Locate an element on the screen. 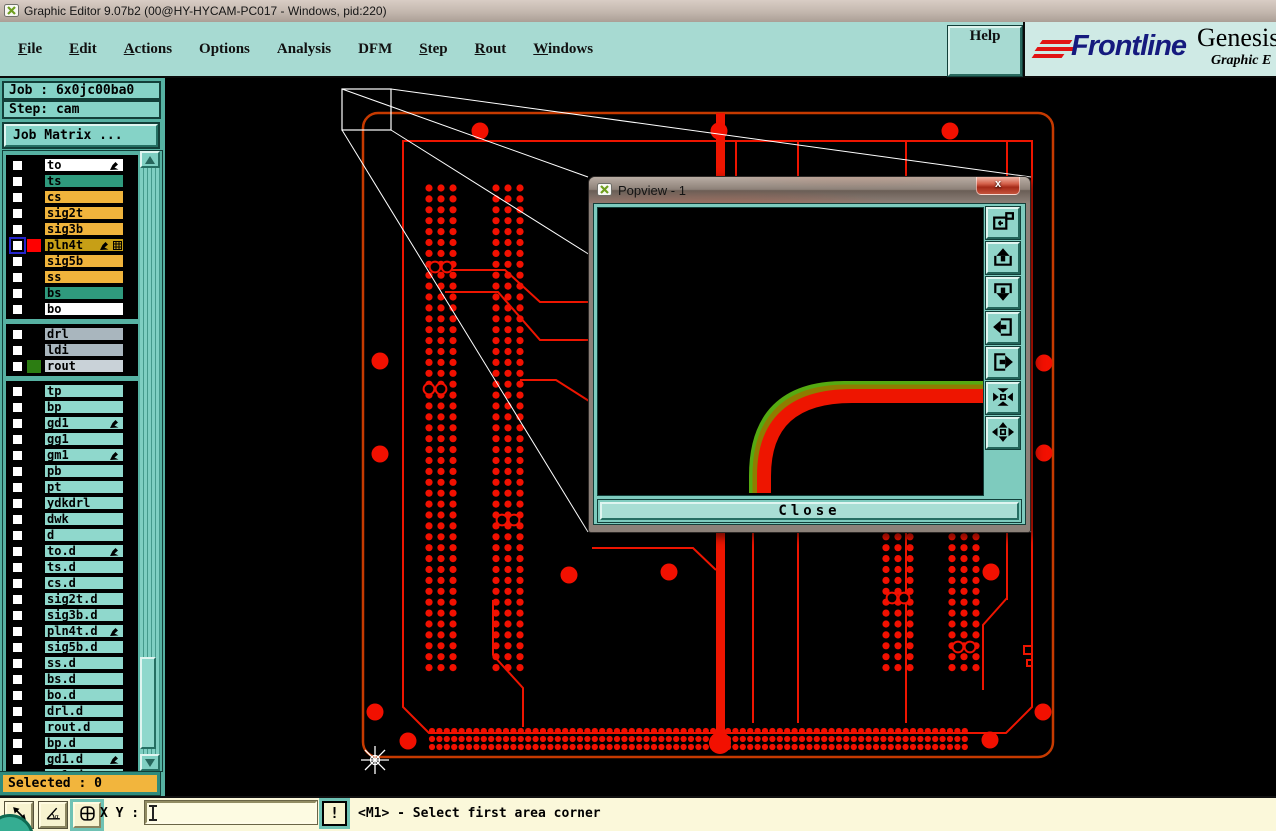 This screenshot has height=831, width=1276. layer-row-bp.d: bp.d is located at coordinates (72, 743).